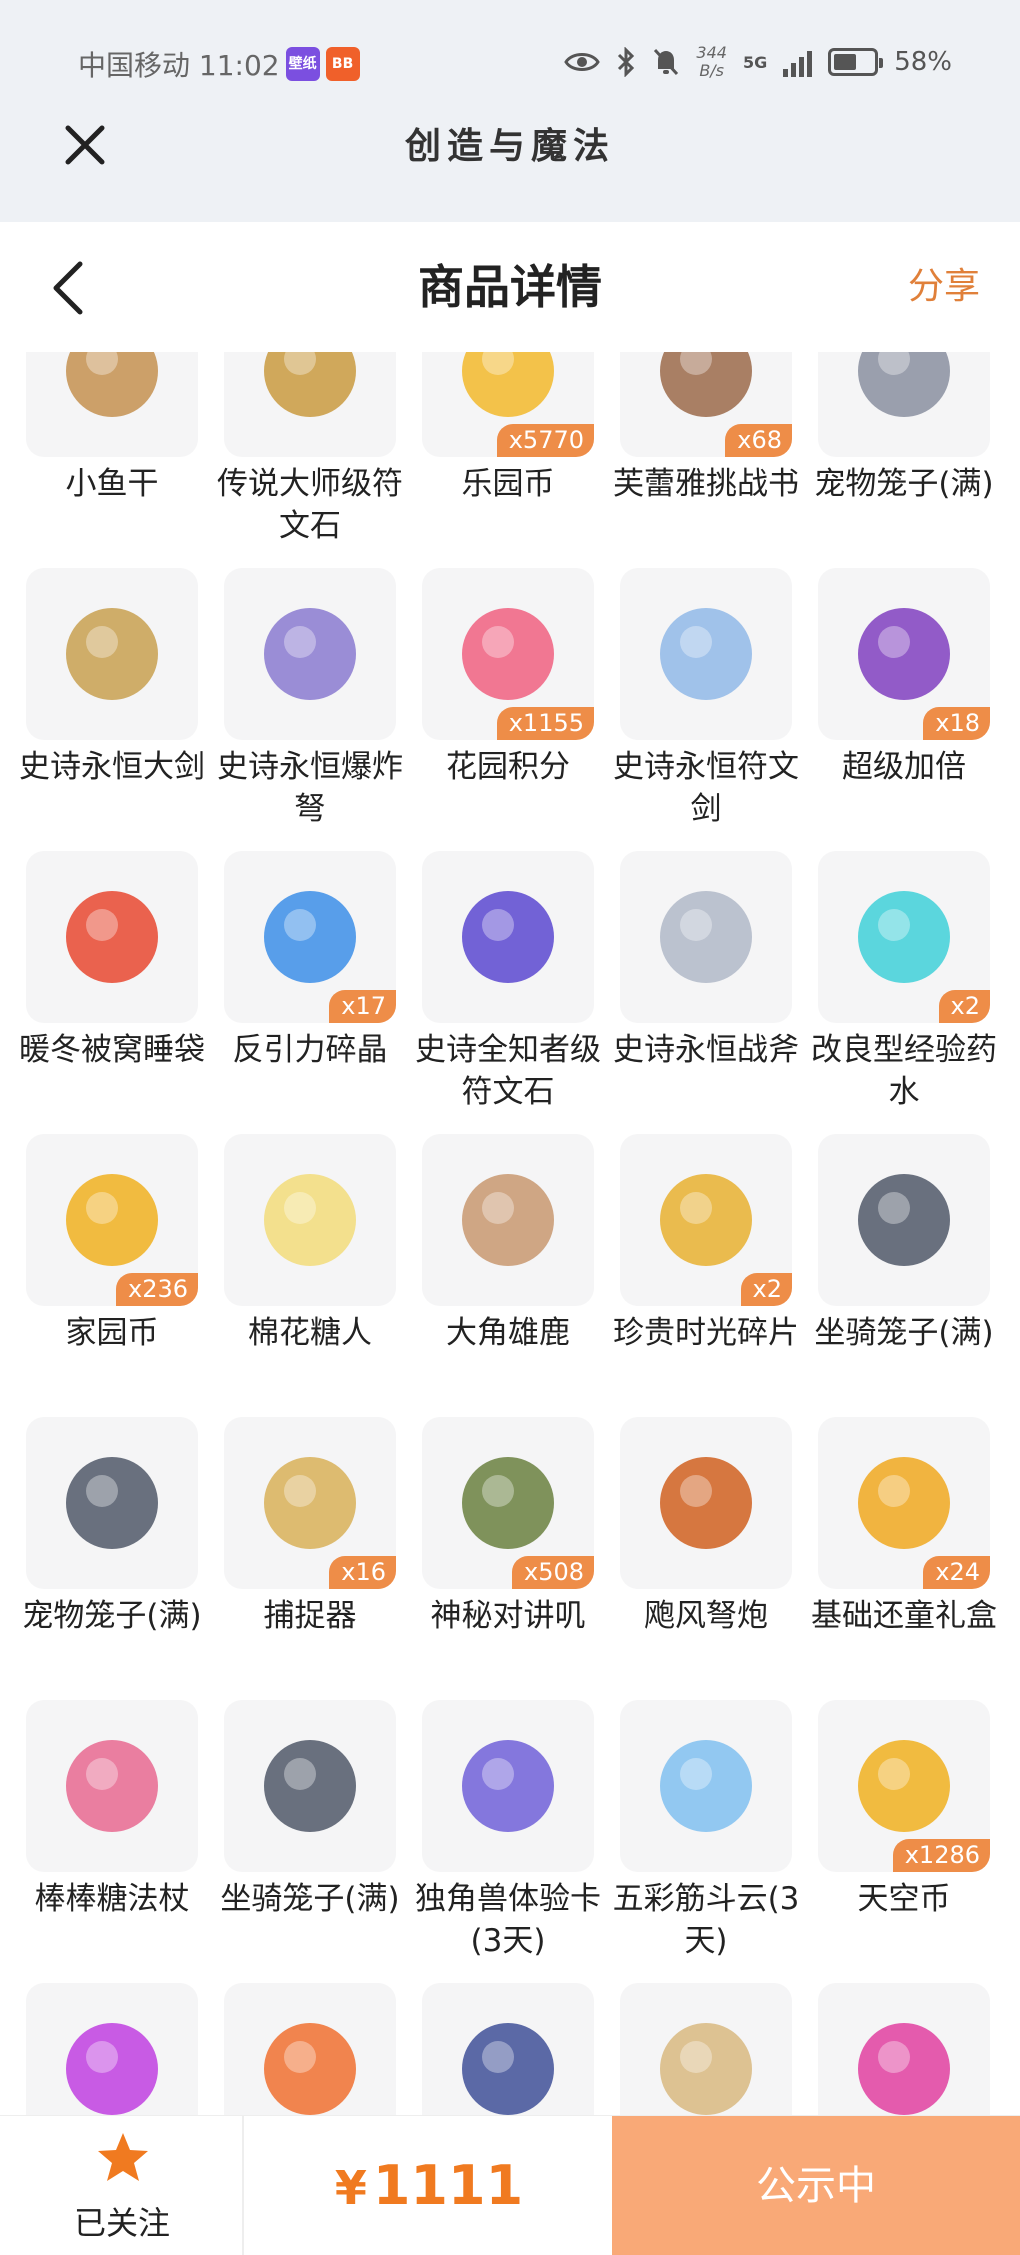 Image resolution: width=1020 pixels, height=2255 pixels. I want to click on item-name: 飑风弩炮, so click(706, 1616).